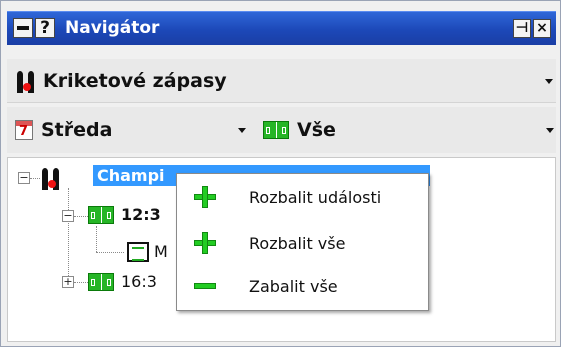 Image resolution: width=561 pixels, height=347 pixels. I want to click on filter-row: 7 Středa Vše, so click(281, 130).